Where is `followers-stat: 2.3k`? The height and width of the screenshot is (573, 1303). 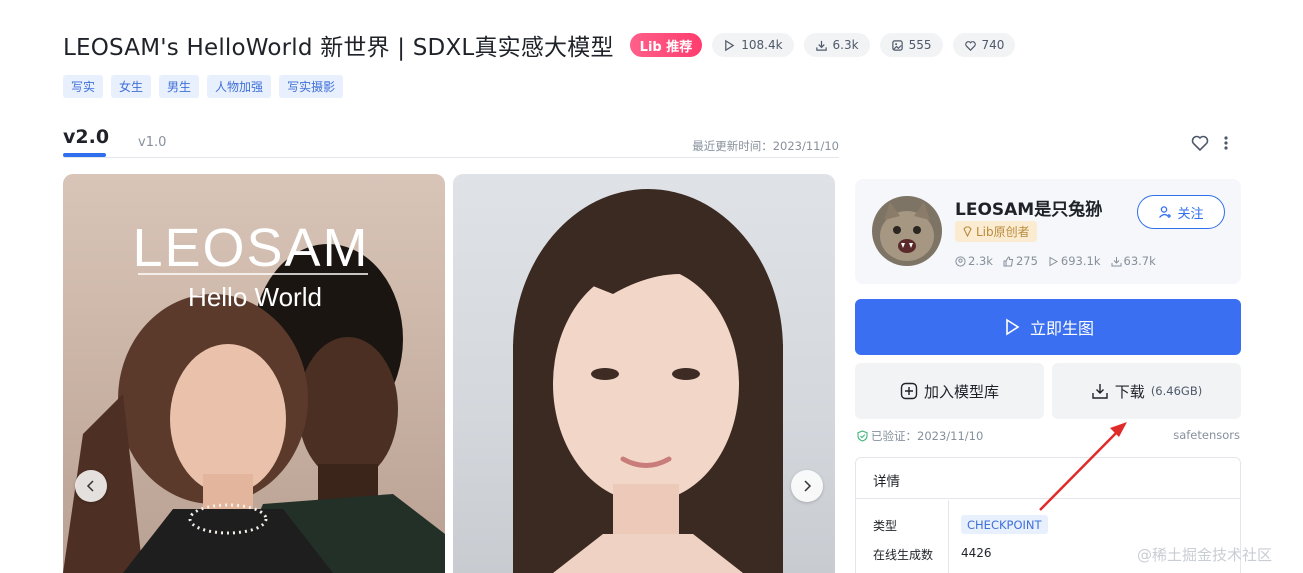
followers-stat: 2.3k is located at coordinates (974, 261).